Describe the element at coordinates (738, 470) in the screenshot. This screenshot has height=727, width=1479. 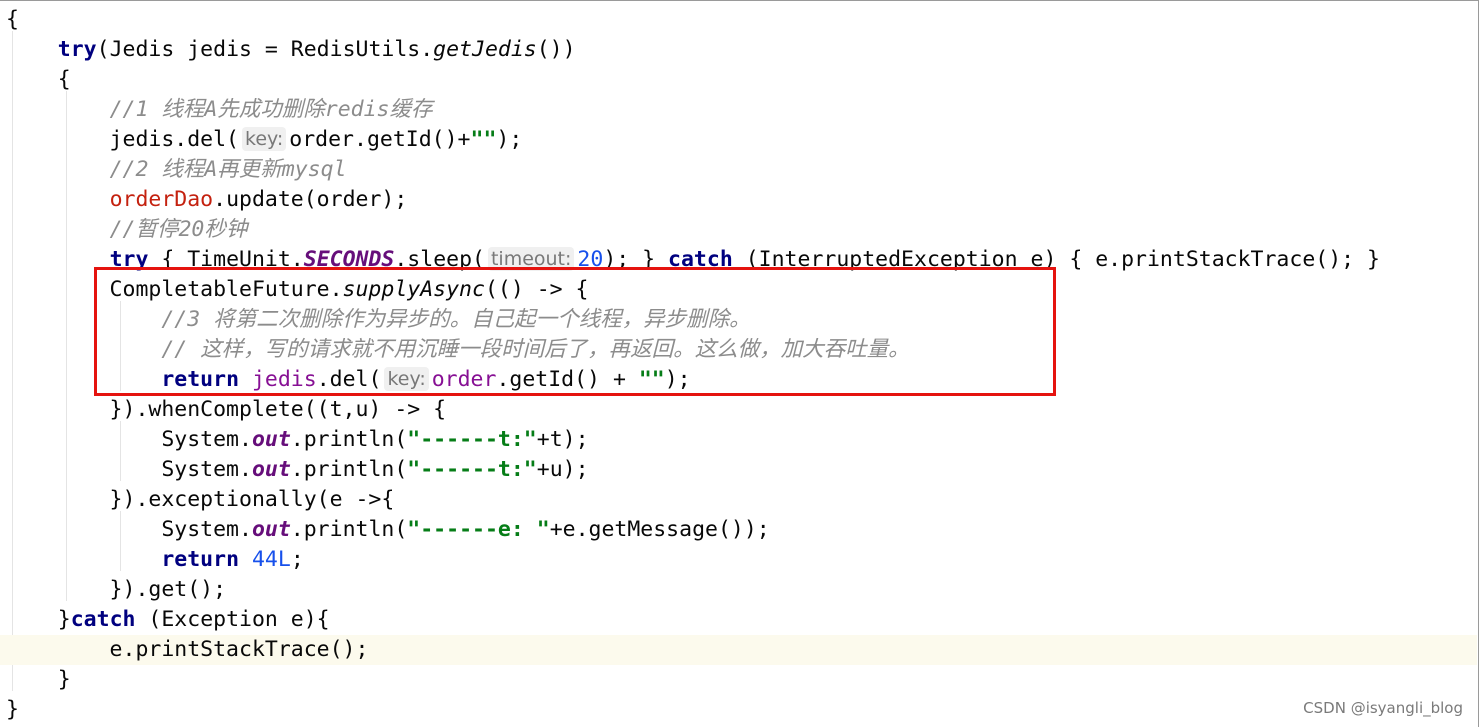
I see `code-line: System.out.println("------t:"+u);` at that location.